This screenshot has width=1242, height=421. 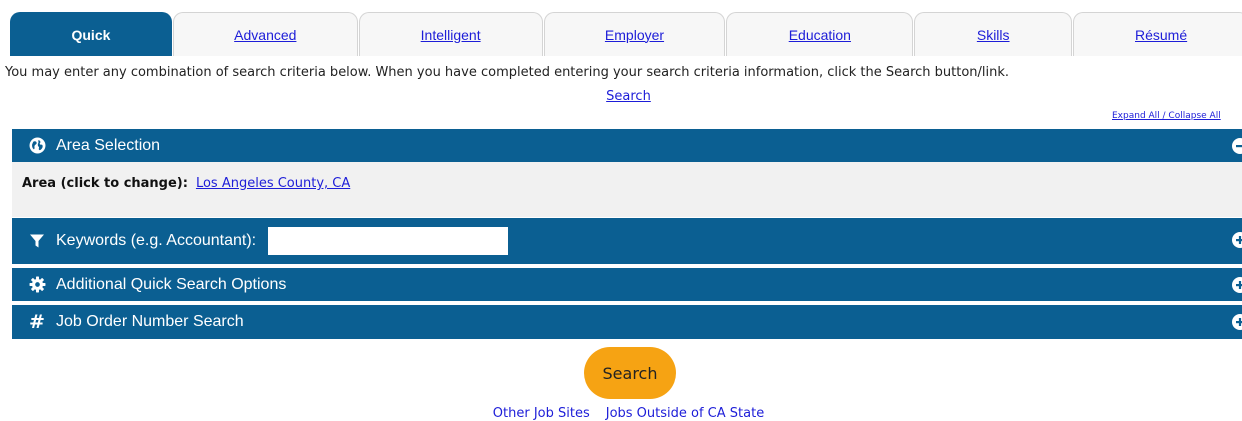 What do you see at coordinates (105, 183) in the screenshot?
I see `area-label: Area (click to change):` at bounding box center [105, 183].